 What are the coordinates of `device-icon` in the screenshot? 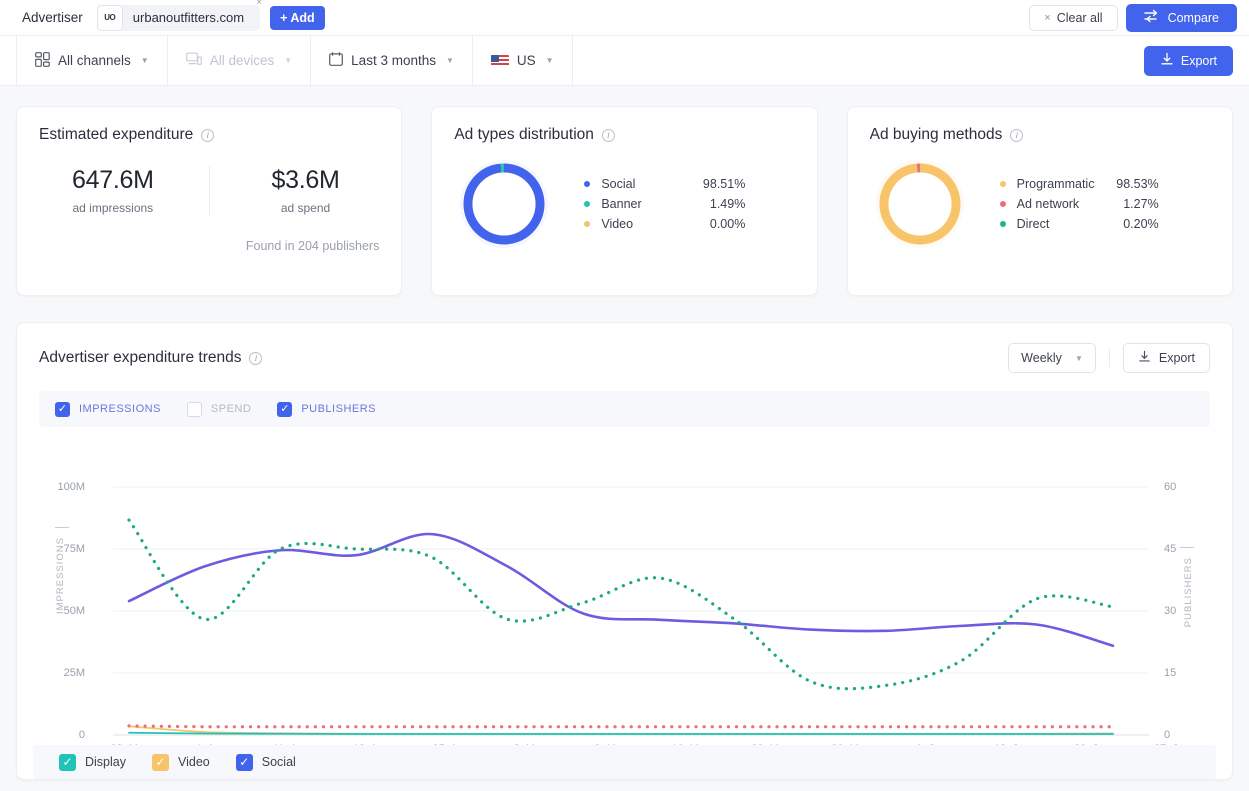 It's located at (193, 60).